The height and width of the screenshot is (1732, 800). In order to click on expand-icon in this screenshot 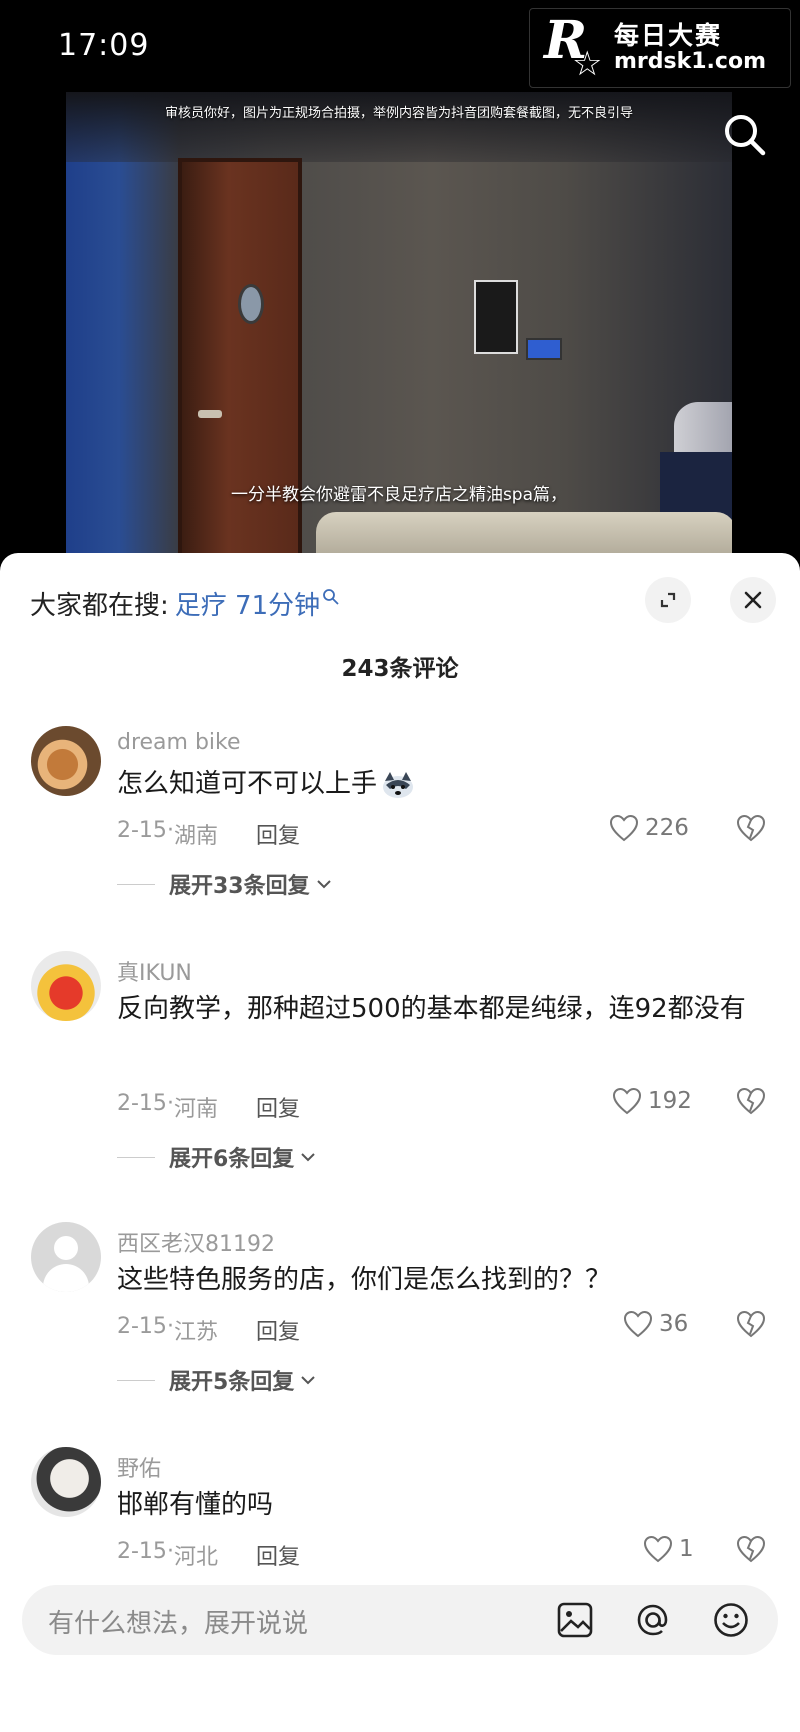, I will do `click(668, 600)`.